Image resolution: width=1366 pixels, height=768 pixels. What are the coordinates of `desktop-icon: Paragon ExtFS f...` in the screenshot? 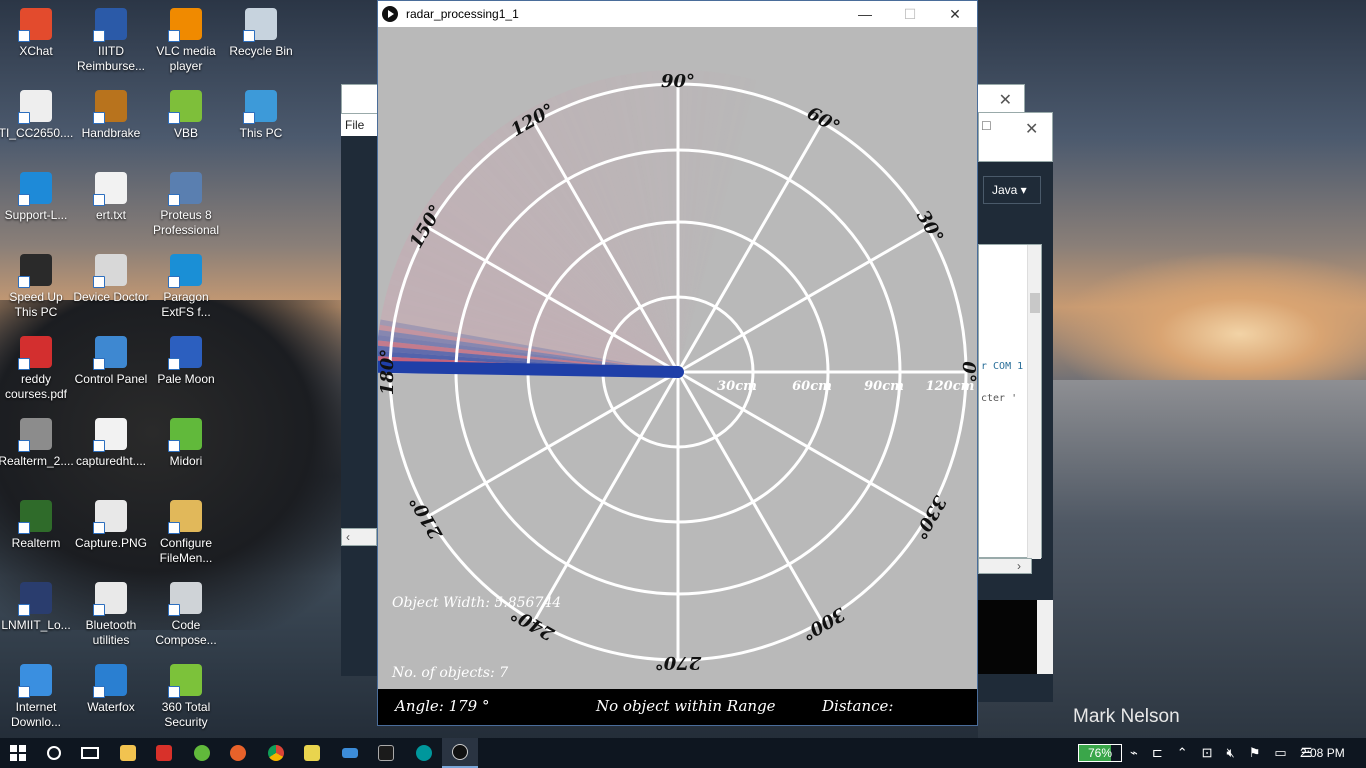 It's located at (186, 285).